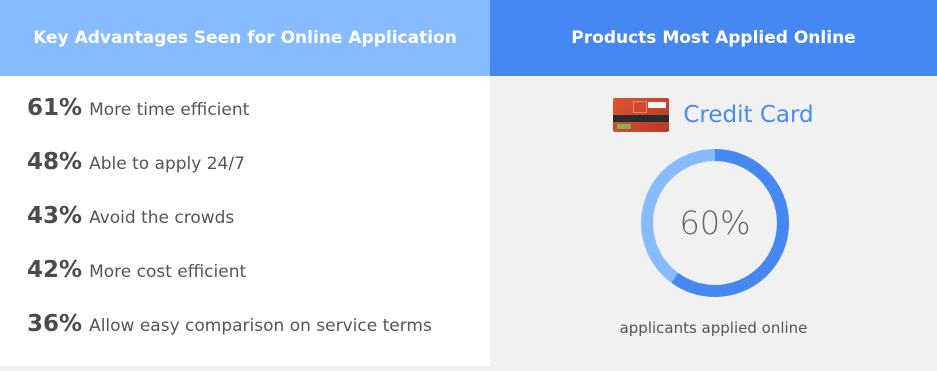 This screenshot has width=937, height=371. I want to click on stat-item: 42% More cost efficient, so click(258, 284).